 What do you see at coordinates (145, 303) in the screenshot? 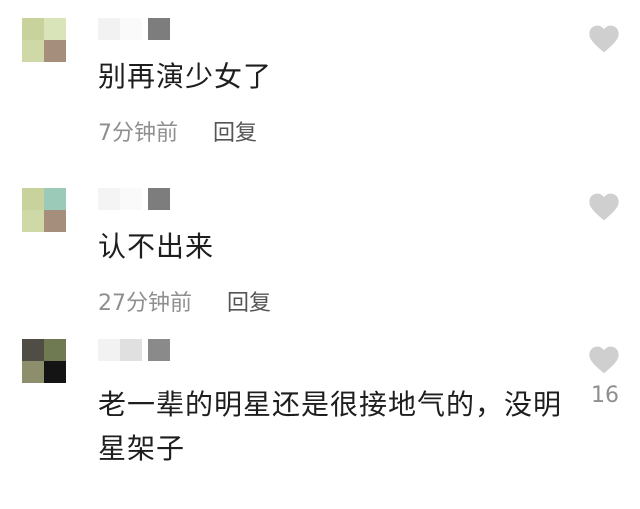
I see `comment-time: 27分钟前` at bounding box center [145, 303].